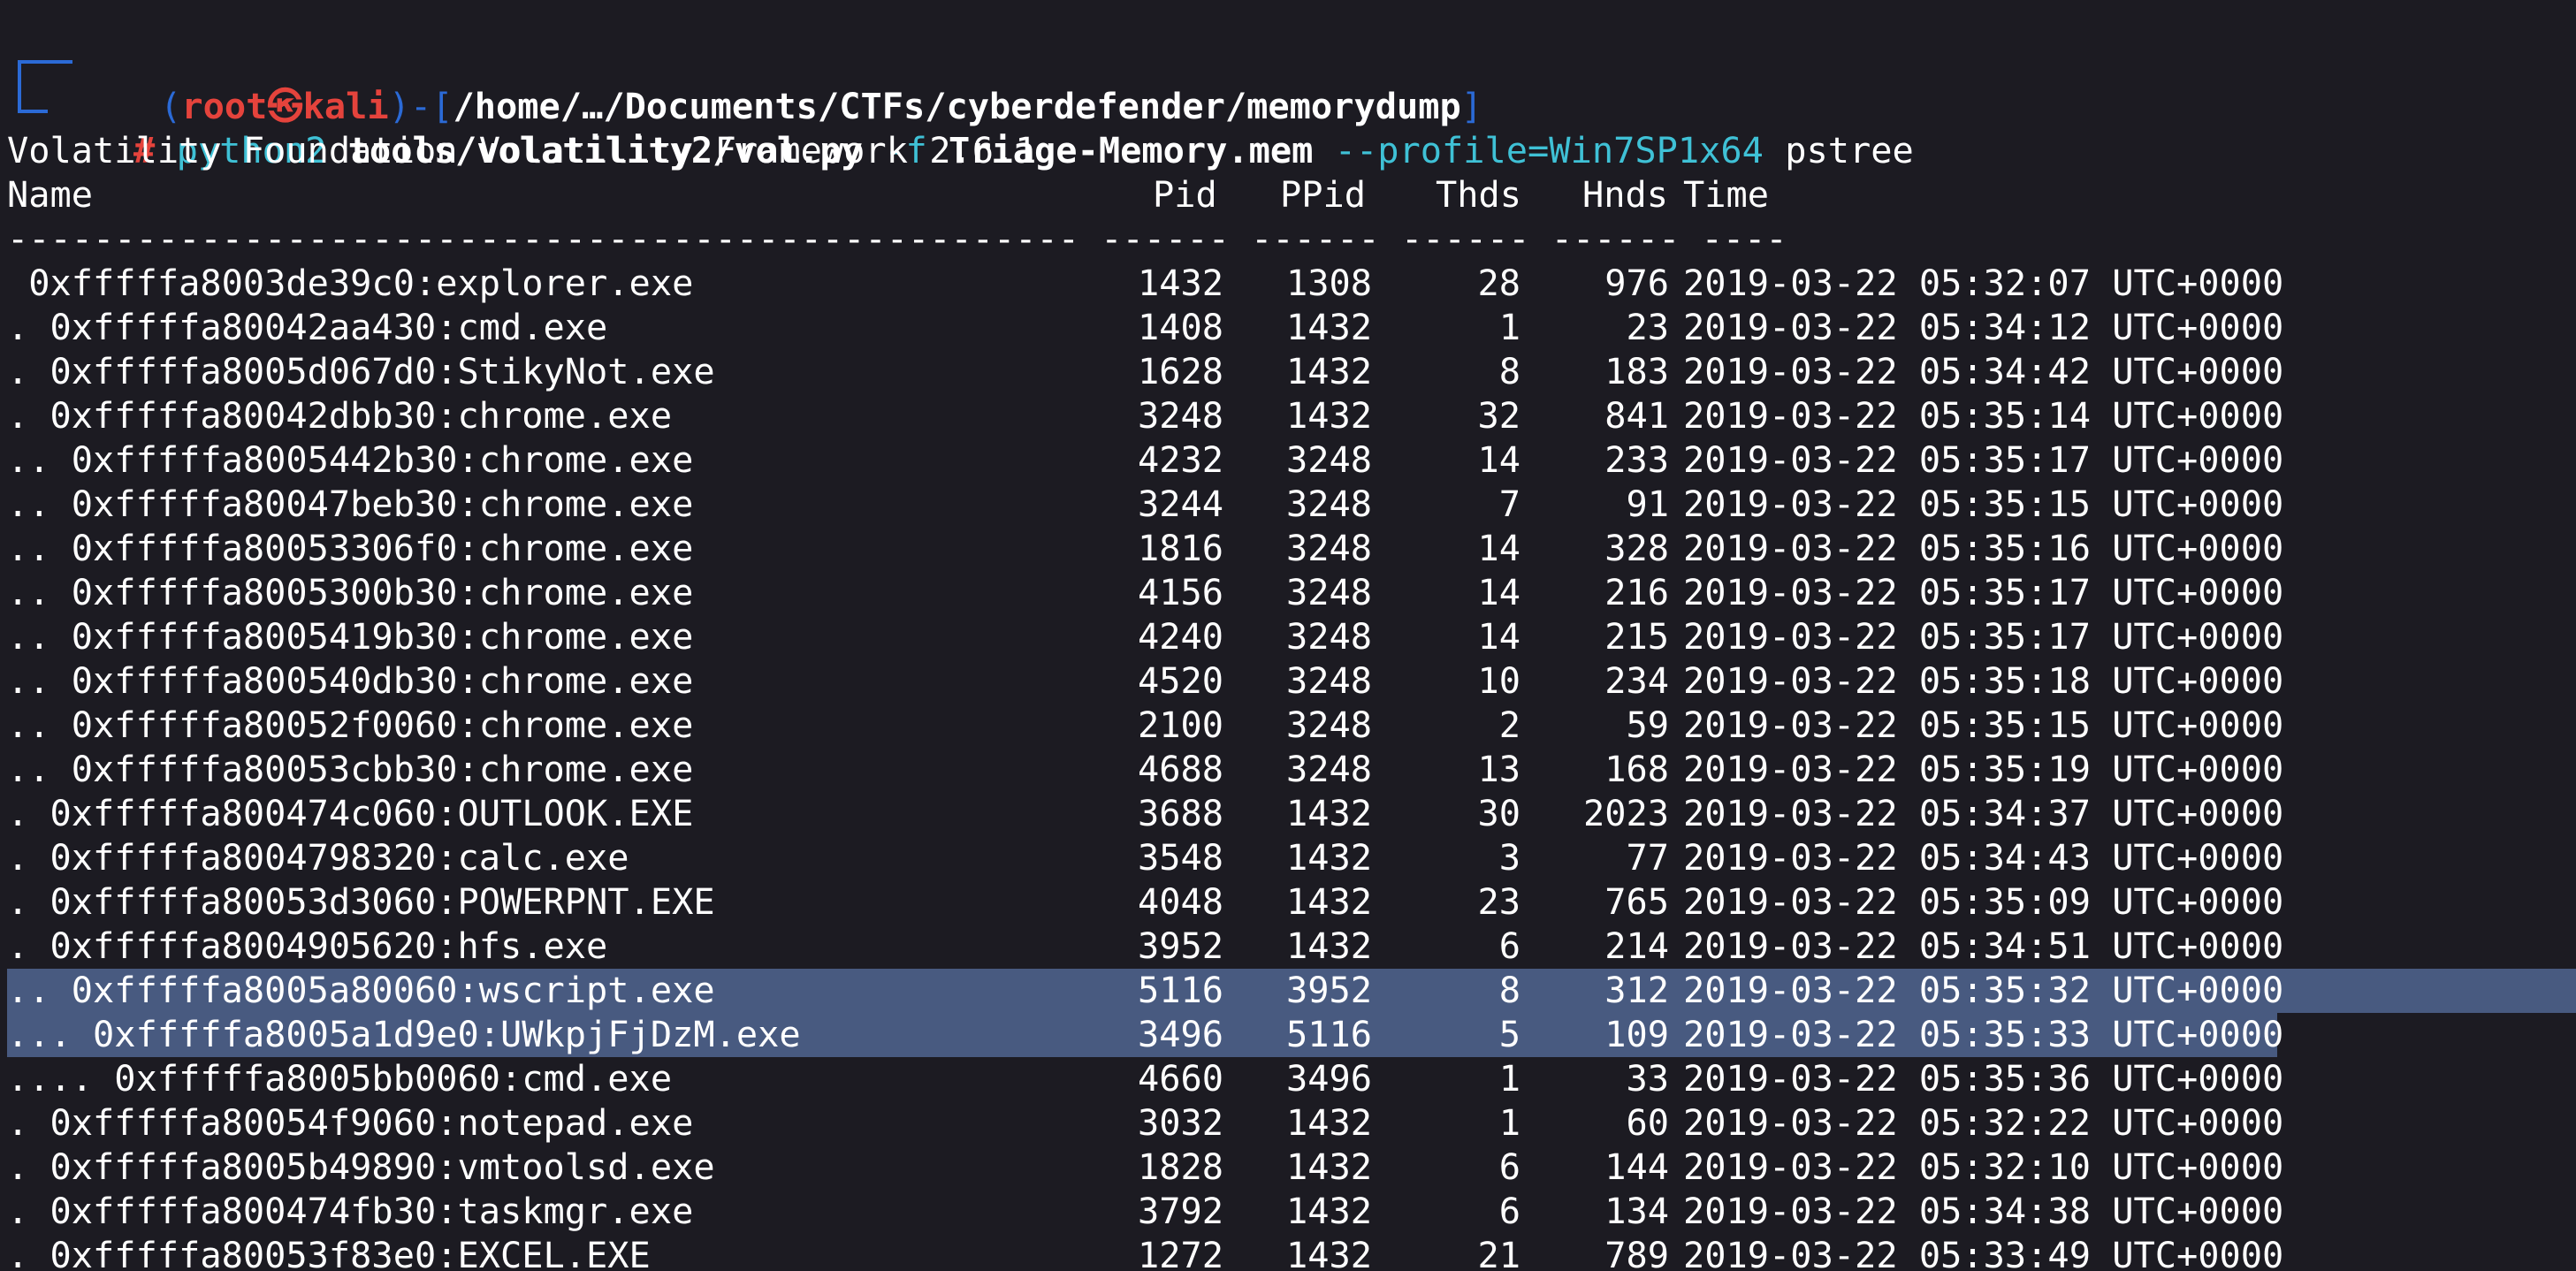 The height and width of the screenshot is (1271, 2576). Describe the element at coordinates (1180, 1253) in the screenshot. I see `process-pid: 1272` at that location.